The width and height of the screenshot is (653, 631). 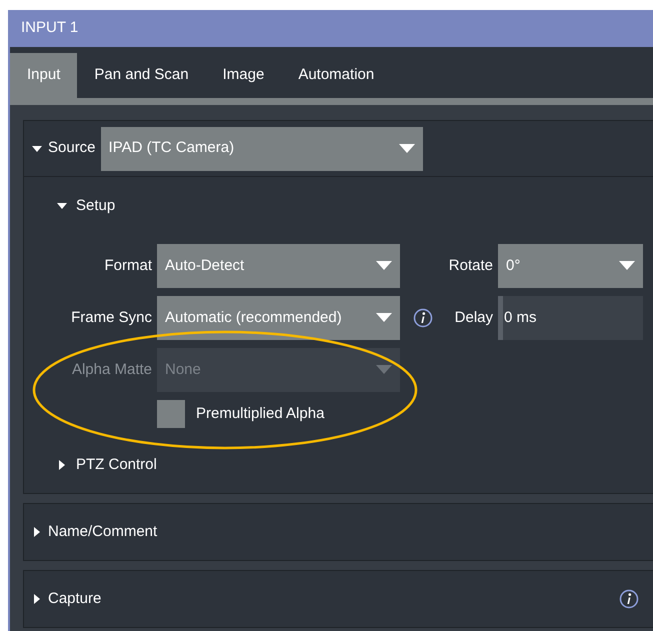 What do you see at coordinates (44, 75) in the screenshot?
I see `tab: Input` at bounding box center [44, 75].